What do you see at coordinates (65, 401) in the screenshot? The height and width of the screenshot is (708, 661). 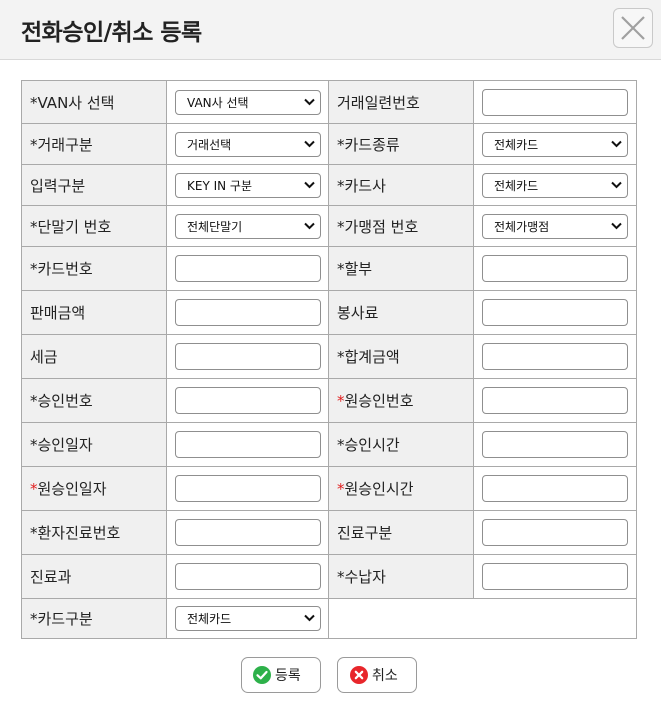 I see `field-label: 승인번호` at bounding box center [65, 401].